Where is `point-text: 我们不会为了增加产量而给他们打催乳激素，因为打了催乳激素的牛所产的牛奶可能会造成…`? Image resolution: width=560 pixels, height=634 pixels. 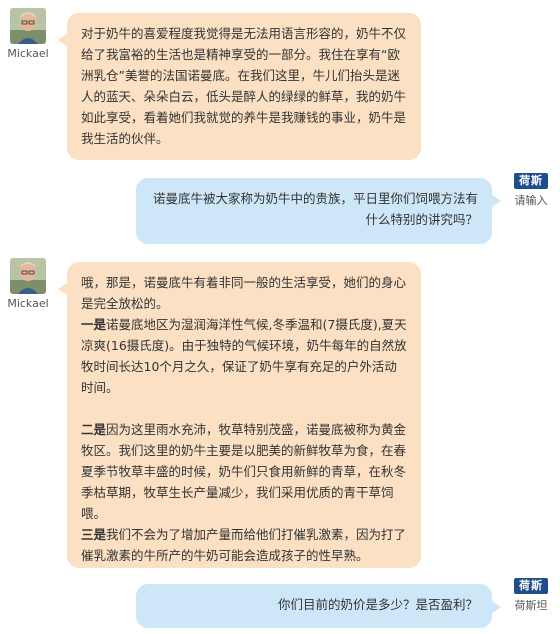
point-text: 我们不会为了增加产量而给他们打催乳激素，因为打了催乳激素的牛所产的牛奶可能会造成… is located at coordinates (244, 545).